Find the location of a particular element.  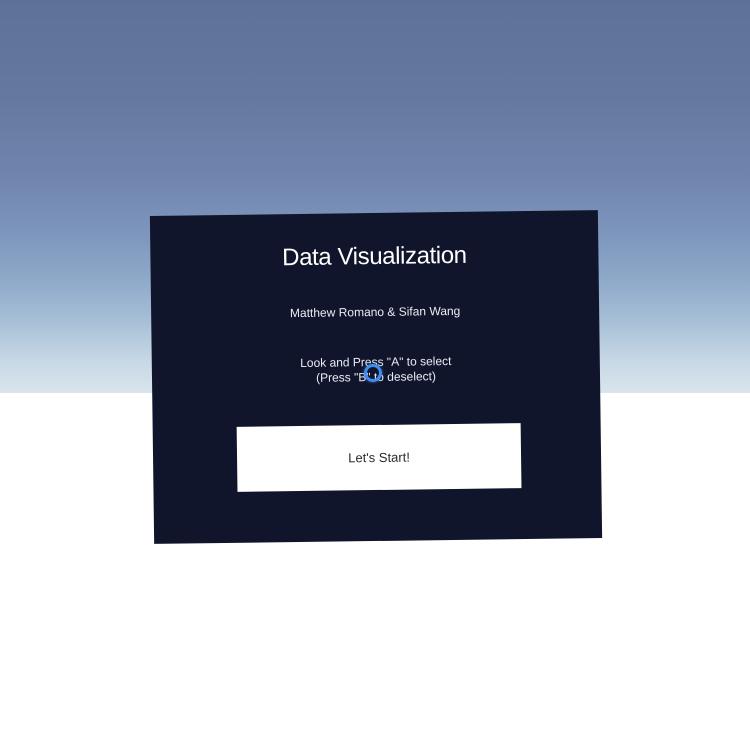

panel-title: Data Visualization is located at coordinates (374, 256).